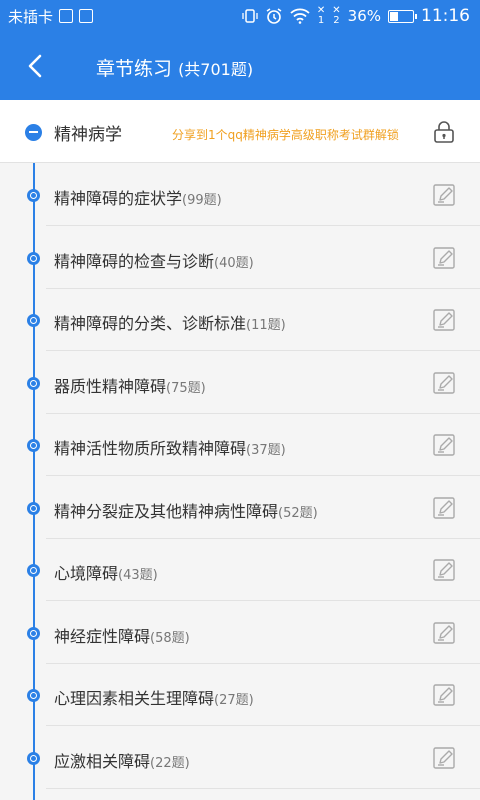  I want to click on battery-fill, so click(394, 16).